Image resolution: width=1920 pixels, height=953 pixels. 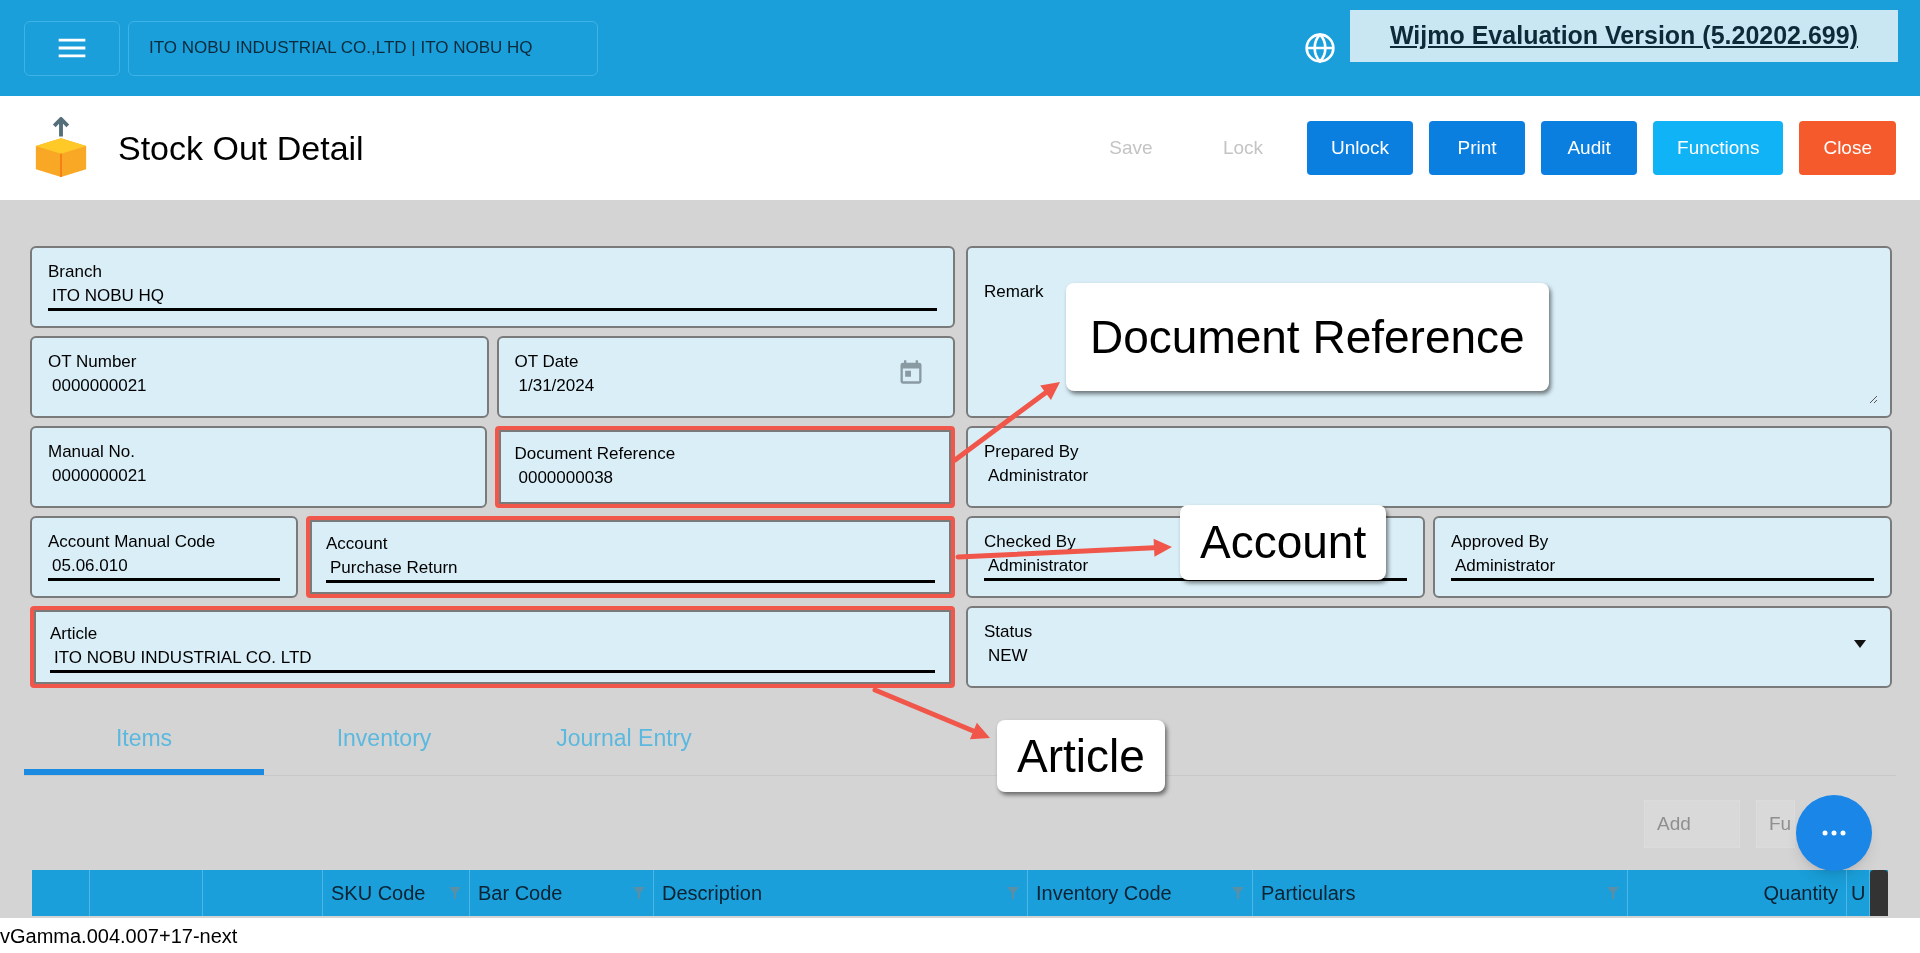 I want to click on annotation-tooltip: Document Reference, so click(x=1307, y=337).